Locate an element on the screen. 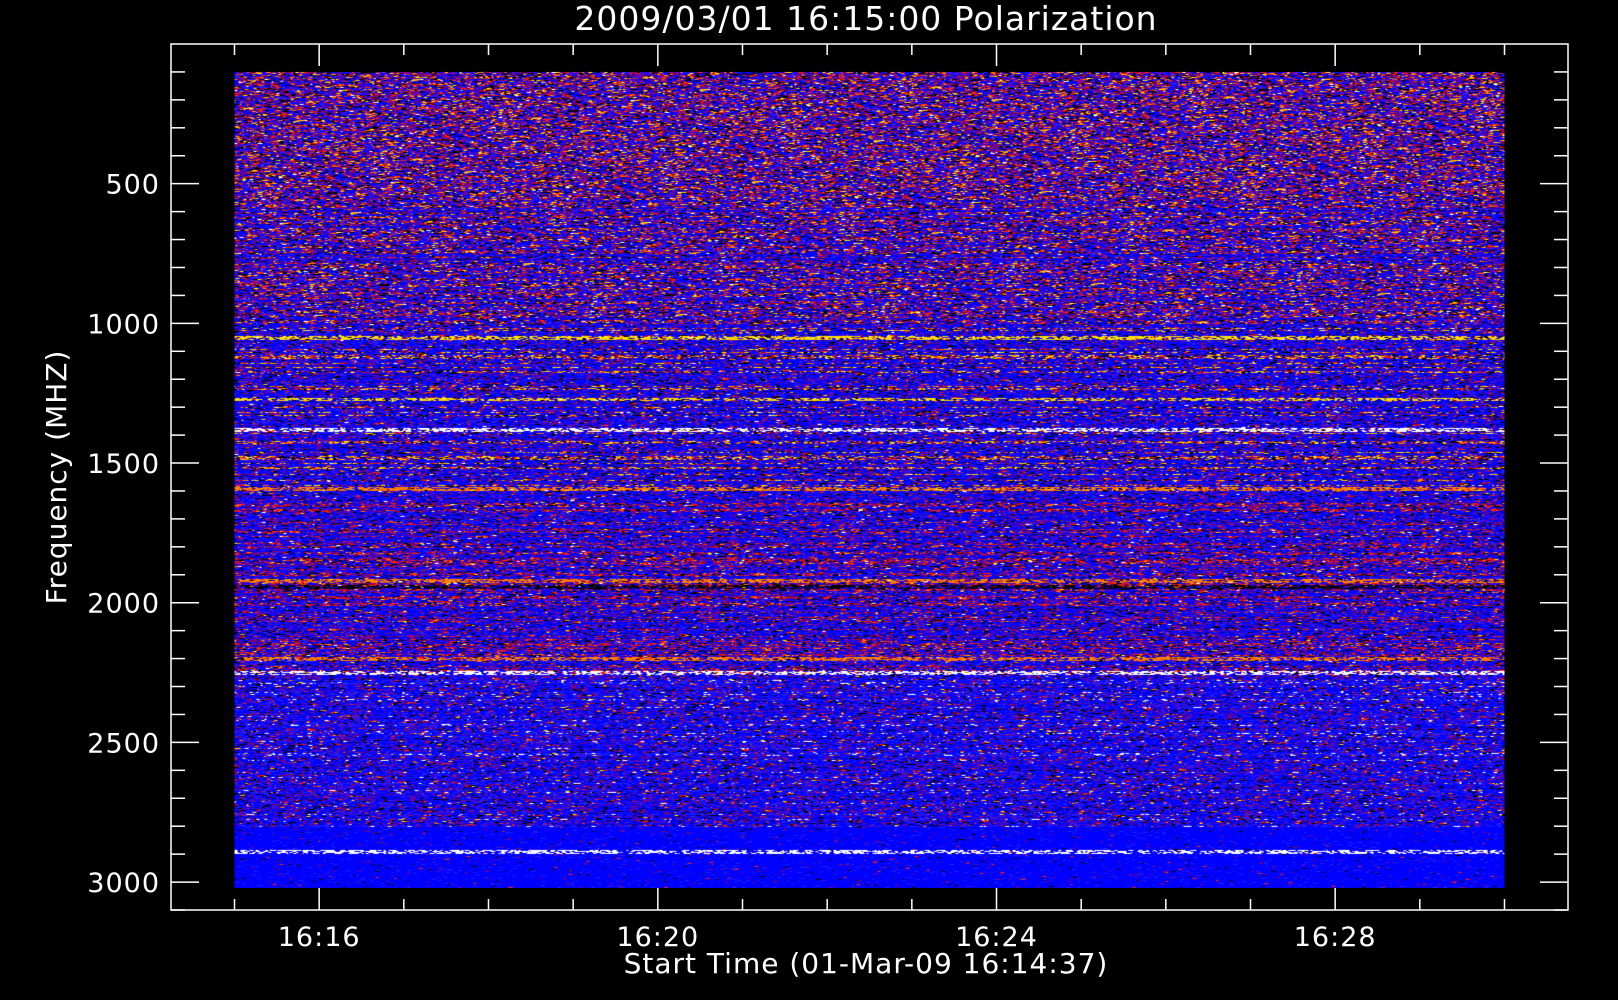  x-axis-label: Start Time (01-Mar-09 16:14:37) is located at coordinates (866, 963).